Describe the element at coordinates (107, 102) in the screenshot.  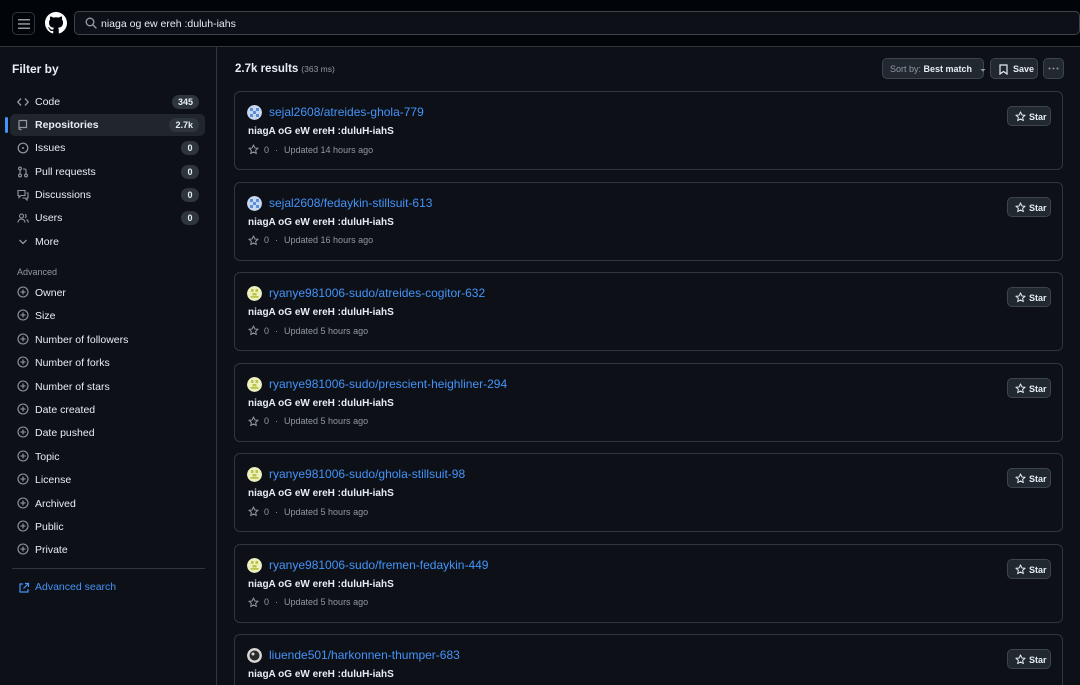
I see `sidebar-item-code: Code 345` at that location.